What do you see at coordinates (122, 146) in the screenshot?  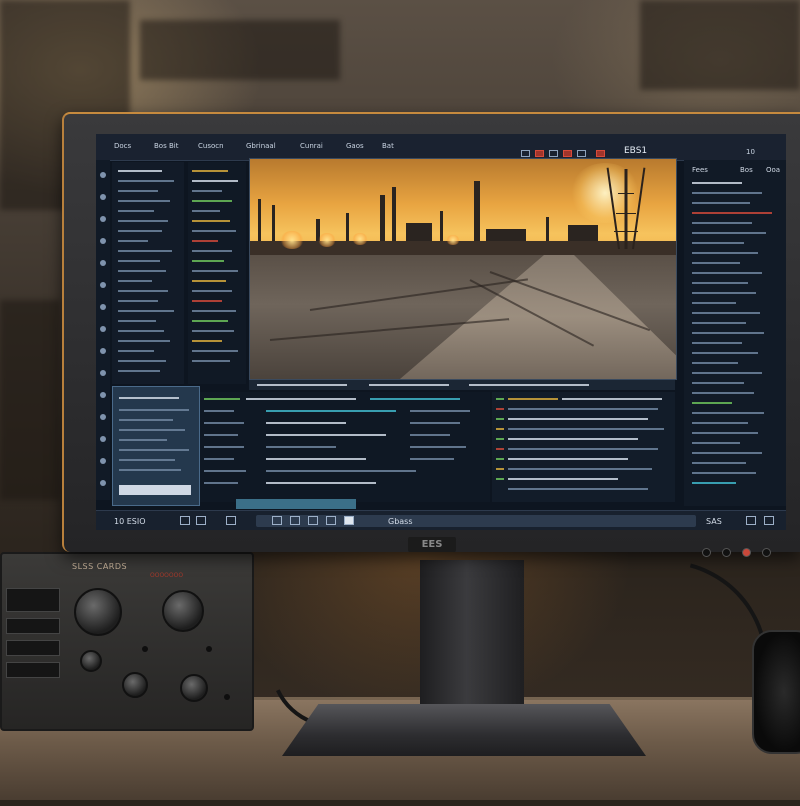 I see `menu-item-docs: Docs` at bounding box center [122, 146].